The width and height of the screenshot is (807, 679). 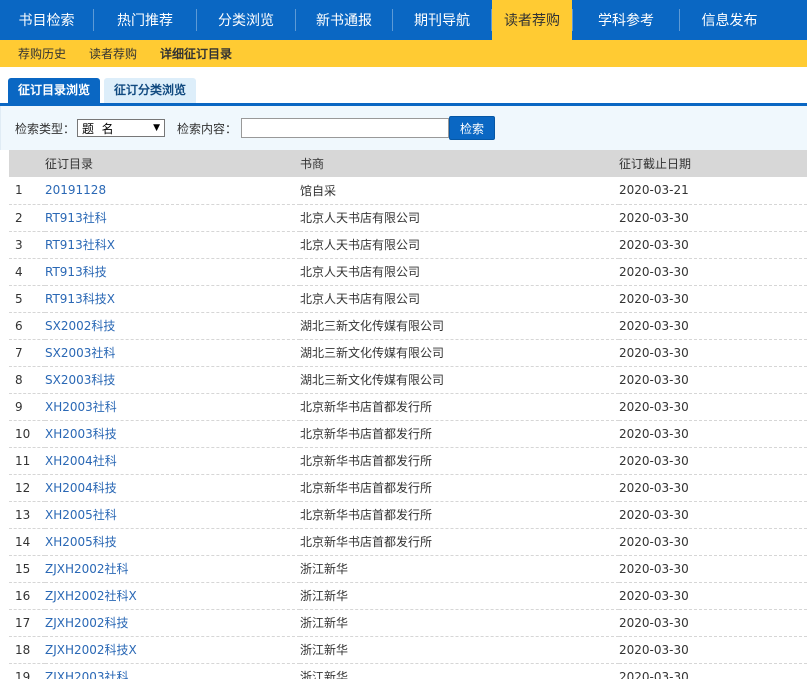 What do you see at coordinates (172, 515) in the screenshot?
I see `catalog-cell: XH2005社科` at bounding box center [172, 515].